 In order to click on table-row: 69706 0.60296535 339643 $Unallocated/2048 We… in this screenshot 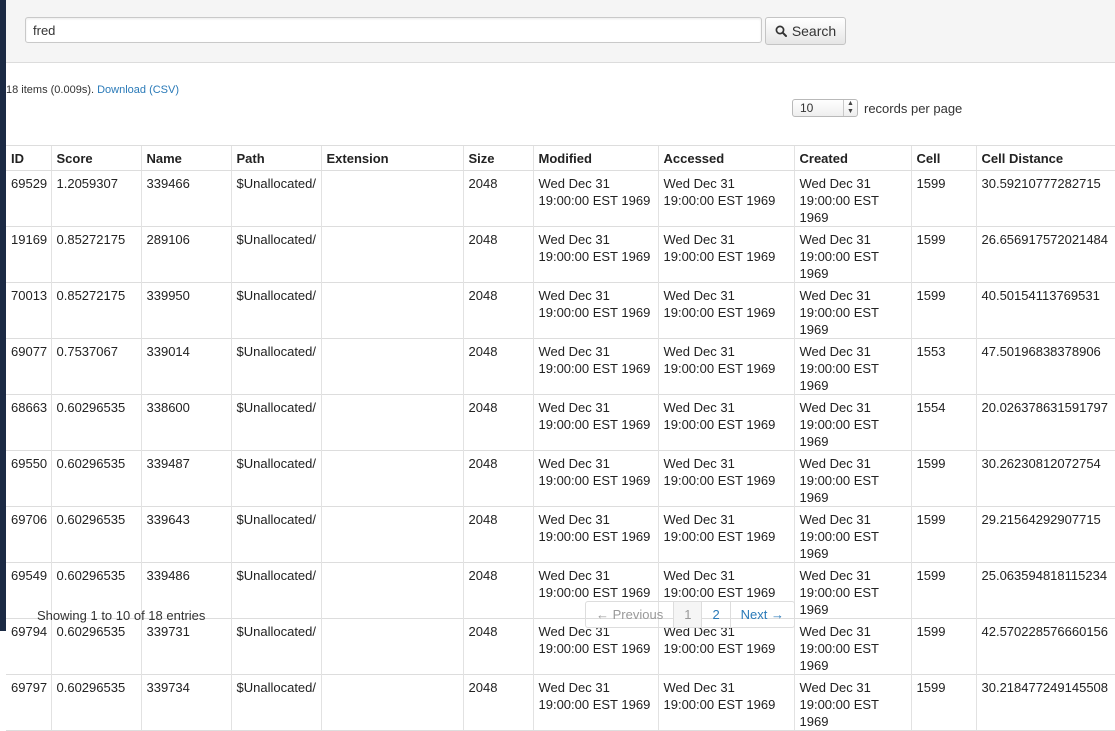, I will do `click(560, 534)`.